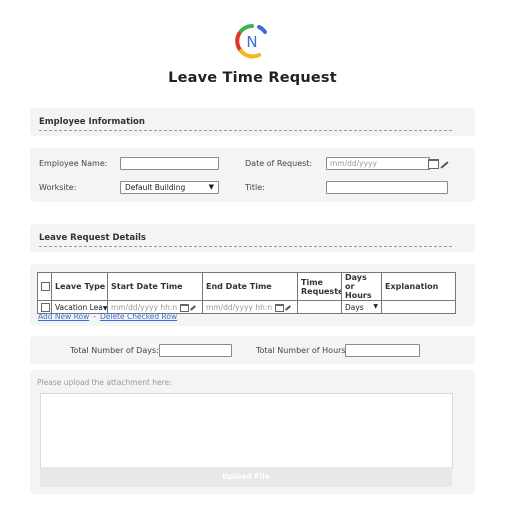  What do you see at coordinates (387, 187) in the screenshot?
I see `title-input` at bounding box center [387, 187].